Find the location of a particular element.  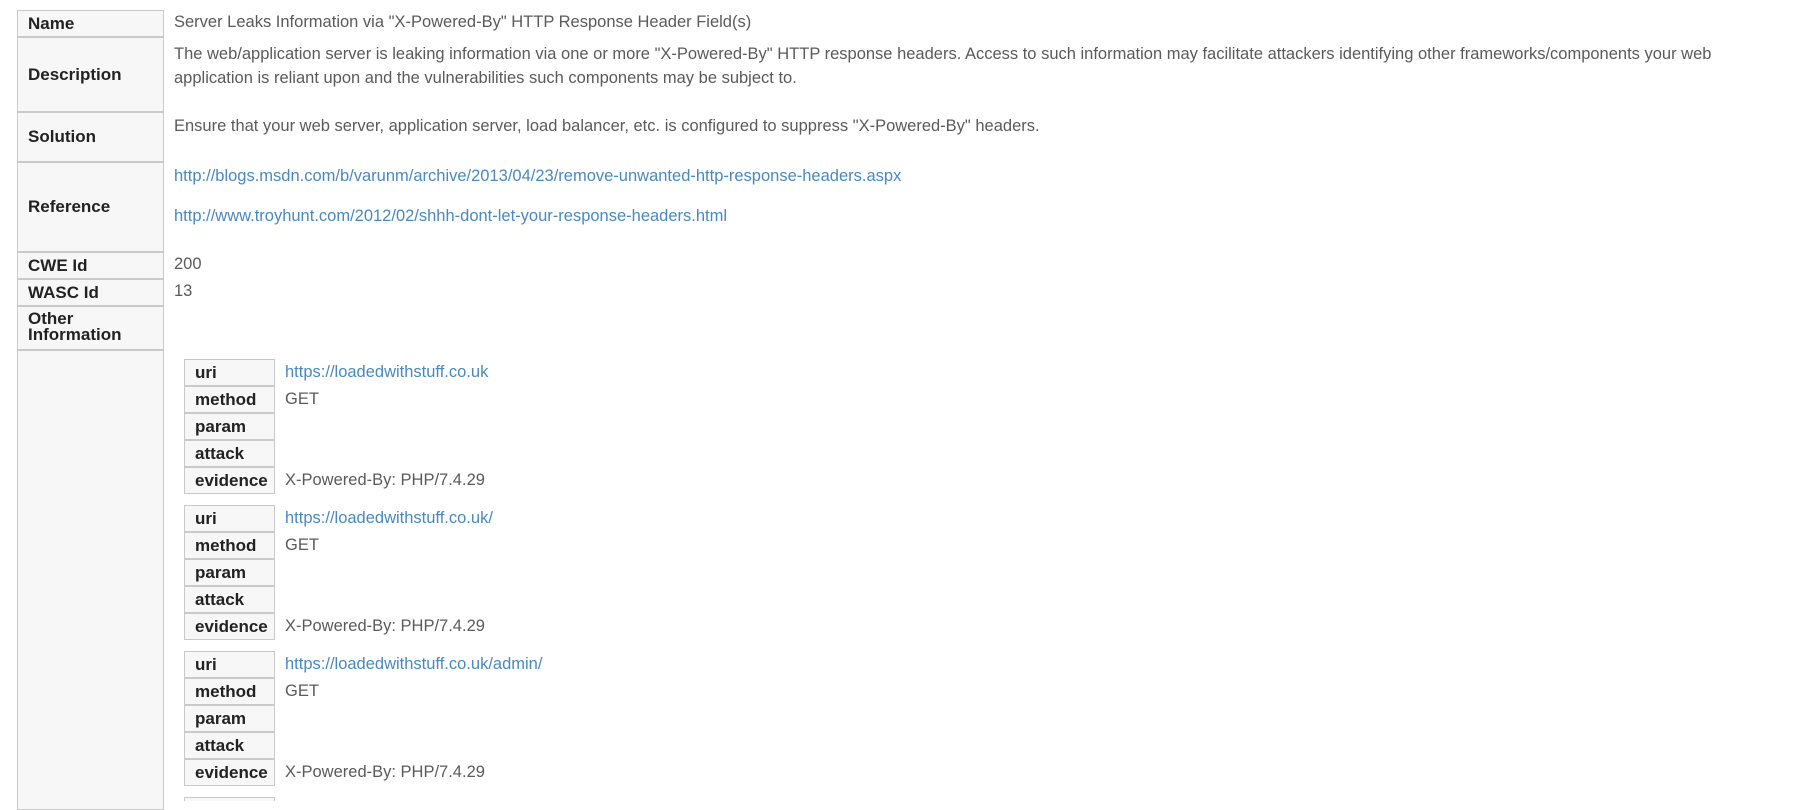

wasc-id-label: WASC Id is located at coordinates (90, 292).